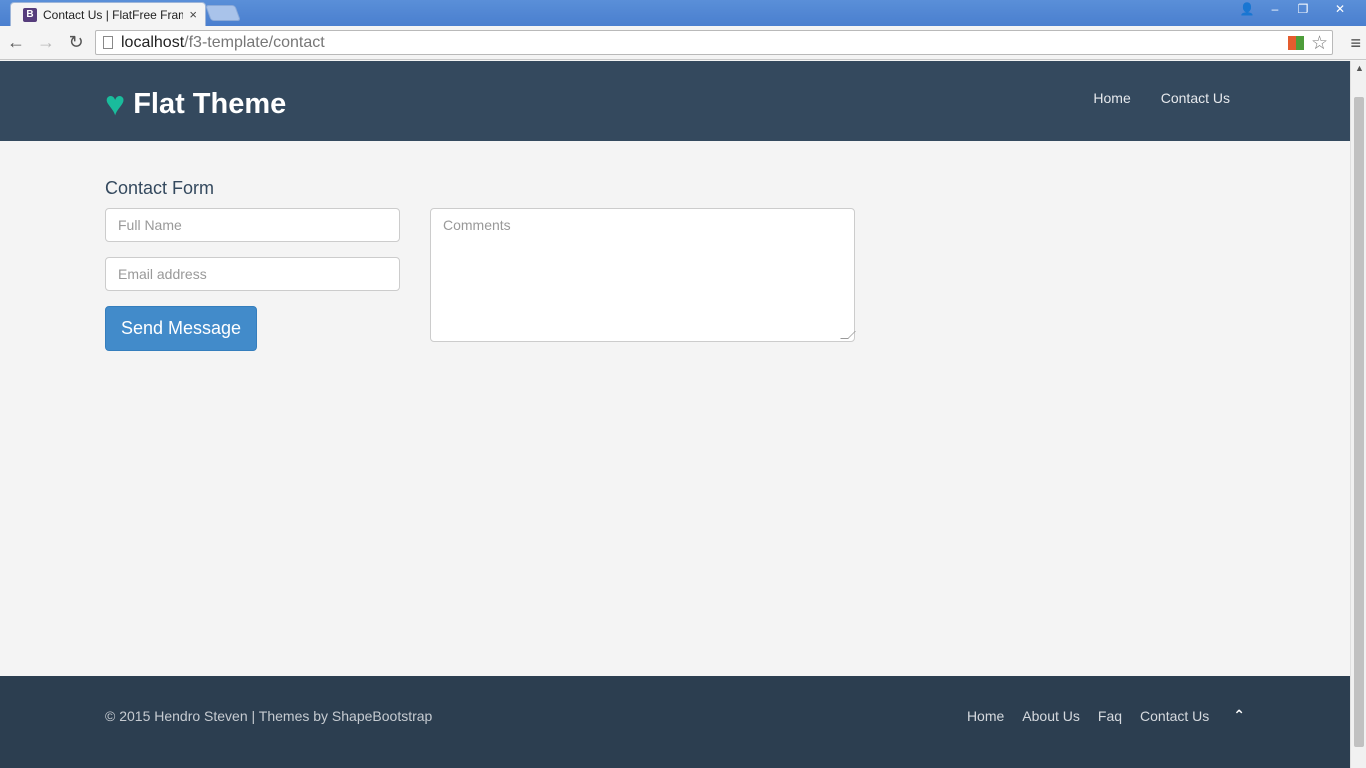  What do you see at coordinates (1051, 716) in the screenshot?
I see `footer-link-about-us: About Us` at bounding box center [1051, 716].